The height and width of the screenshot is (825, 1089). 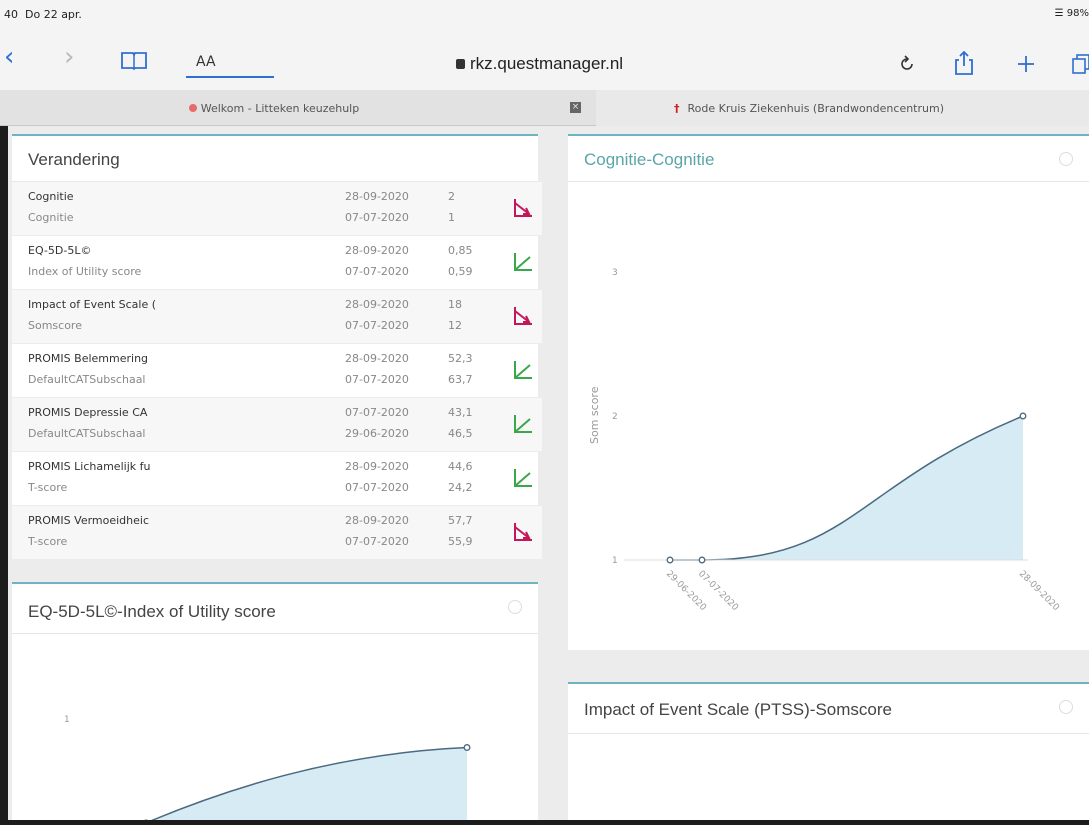 What do you see at coordinates (275, 159) in the screenshot?
I see `verandering-title: Verandering` at bounding box center [275, 159].